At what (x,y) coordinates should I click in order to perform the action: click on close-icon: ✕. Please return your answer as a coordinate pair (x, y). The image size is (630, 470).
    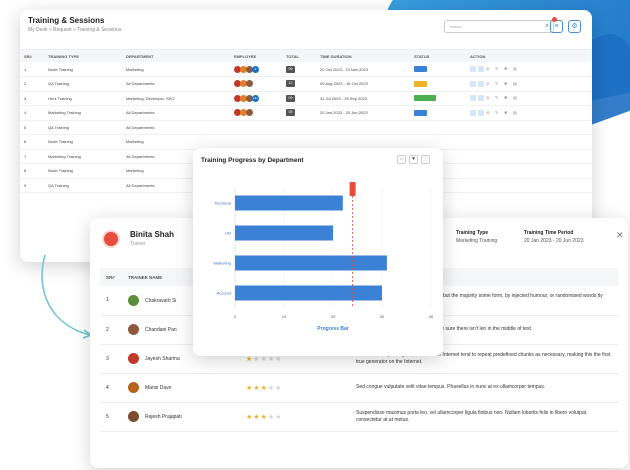
    Looking at the image, I should click on (620, 235).